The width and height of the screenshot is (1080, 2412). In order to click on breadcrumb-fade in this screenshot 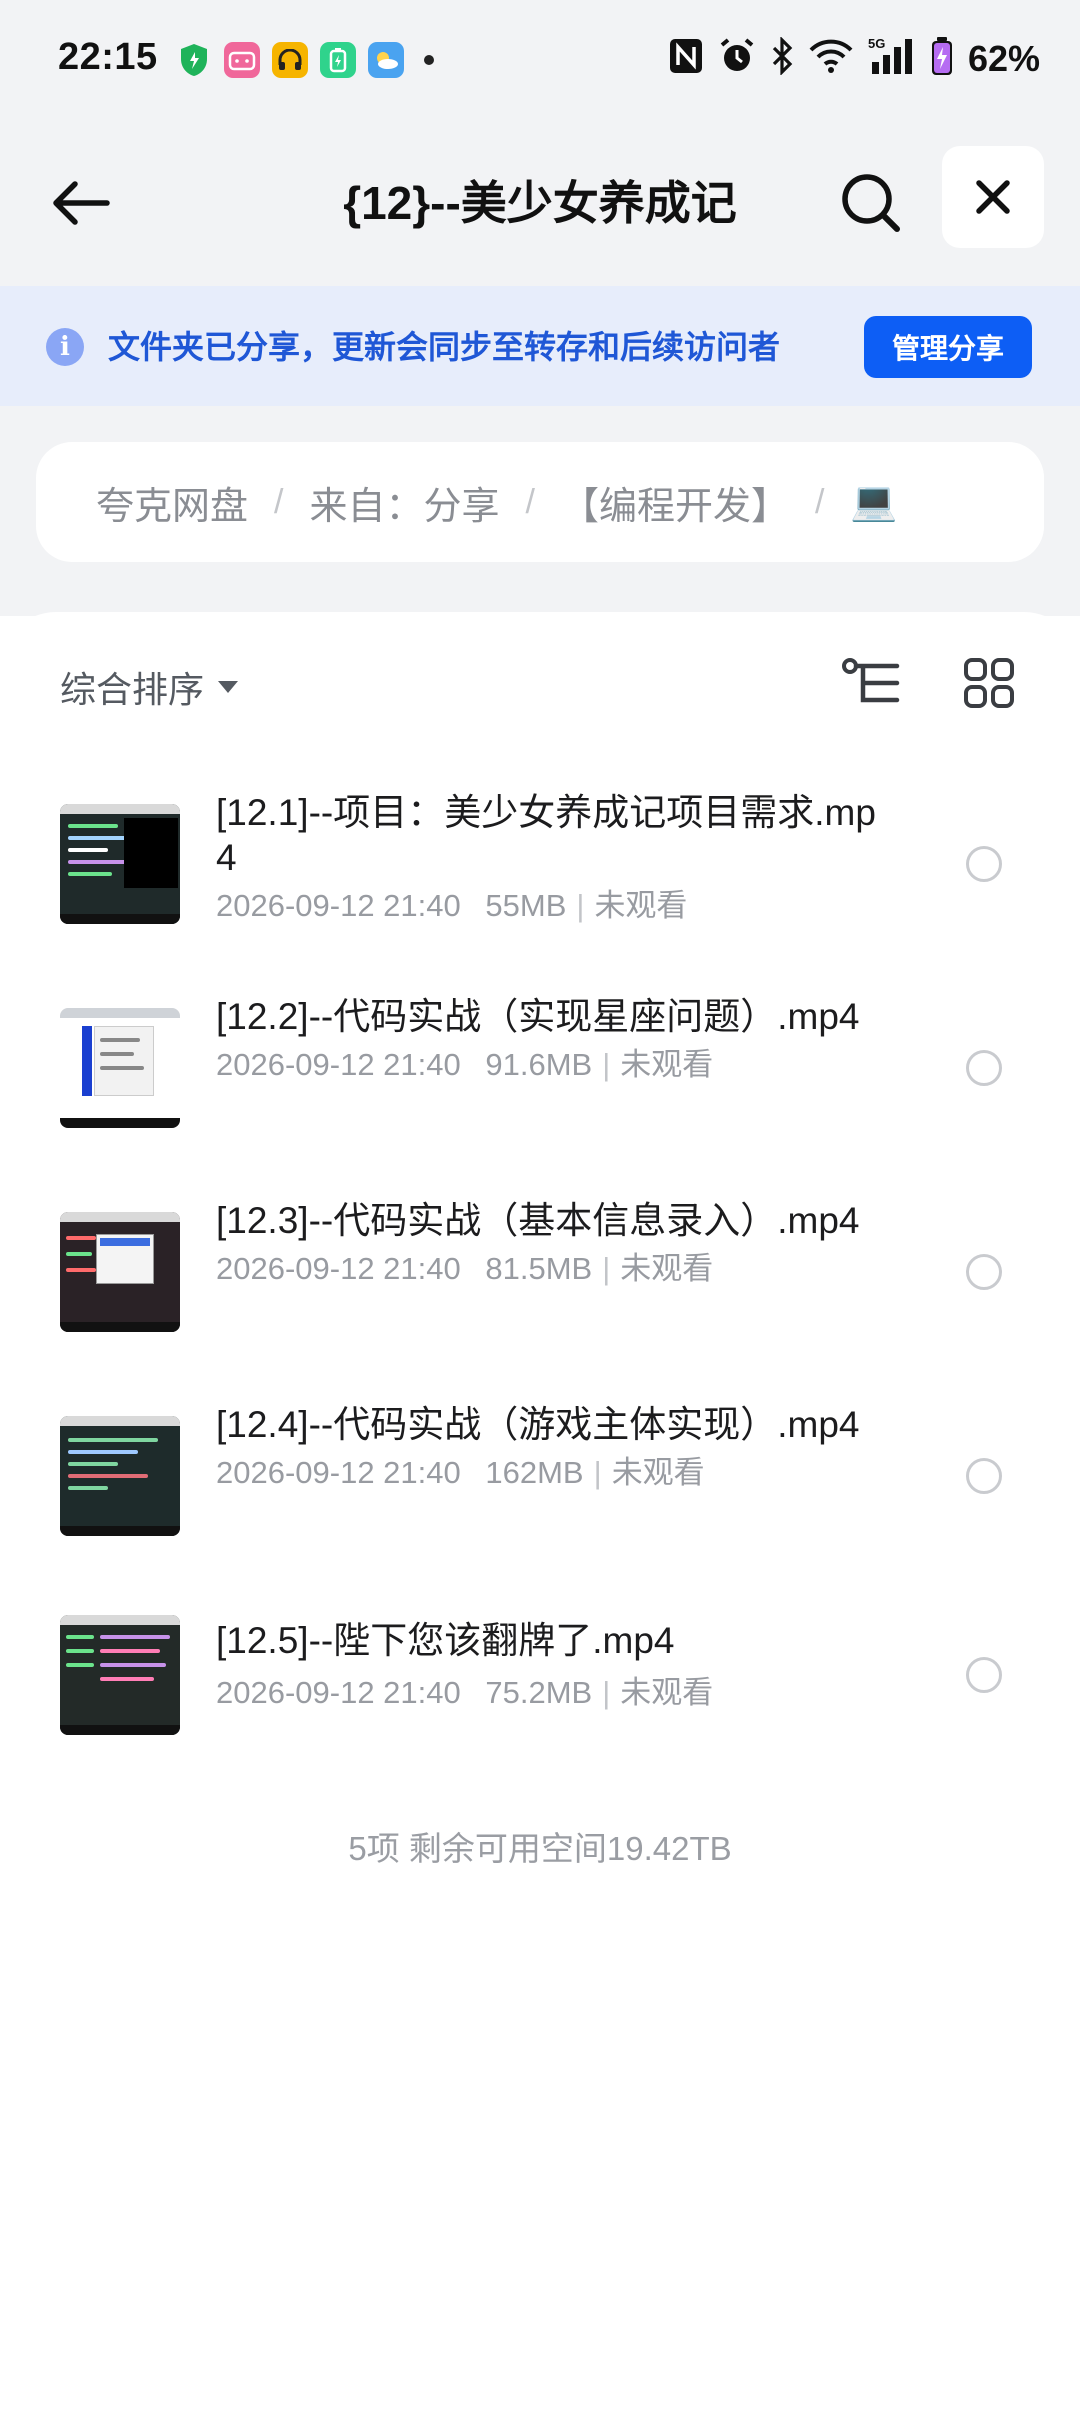, I will do `click(1014, 502)`.